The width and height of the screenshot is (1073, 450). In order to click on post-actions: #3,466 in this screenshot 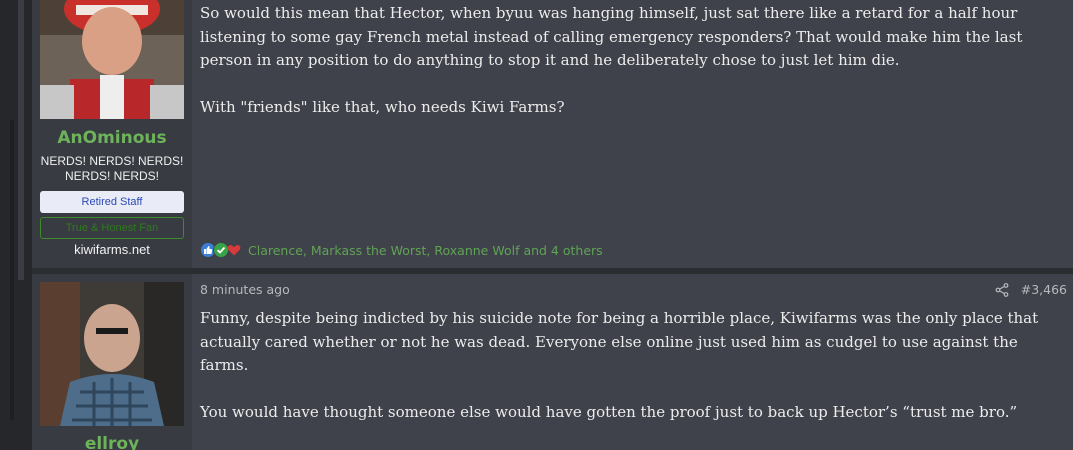, I will do `click(1031, 289)`.